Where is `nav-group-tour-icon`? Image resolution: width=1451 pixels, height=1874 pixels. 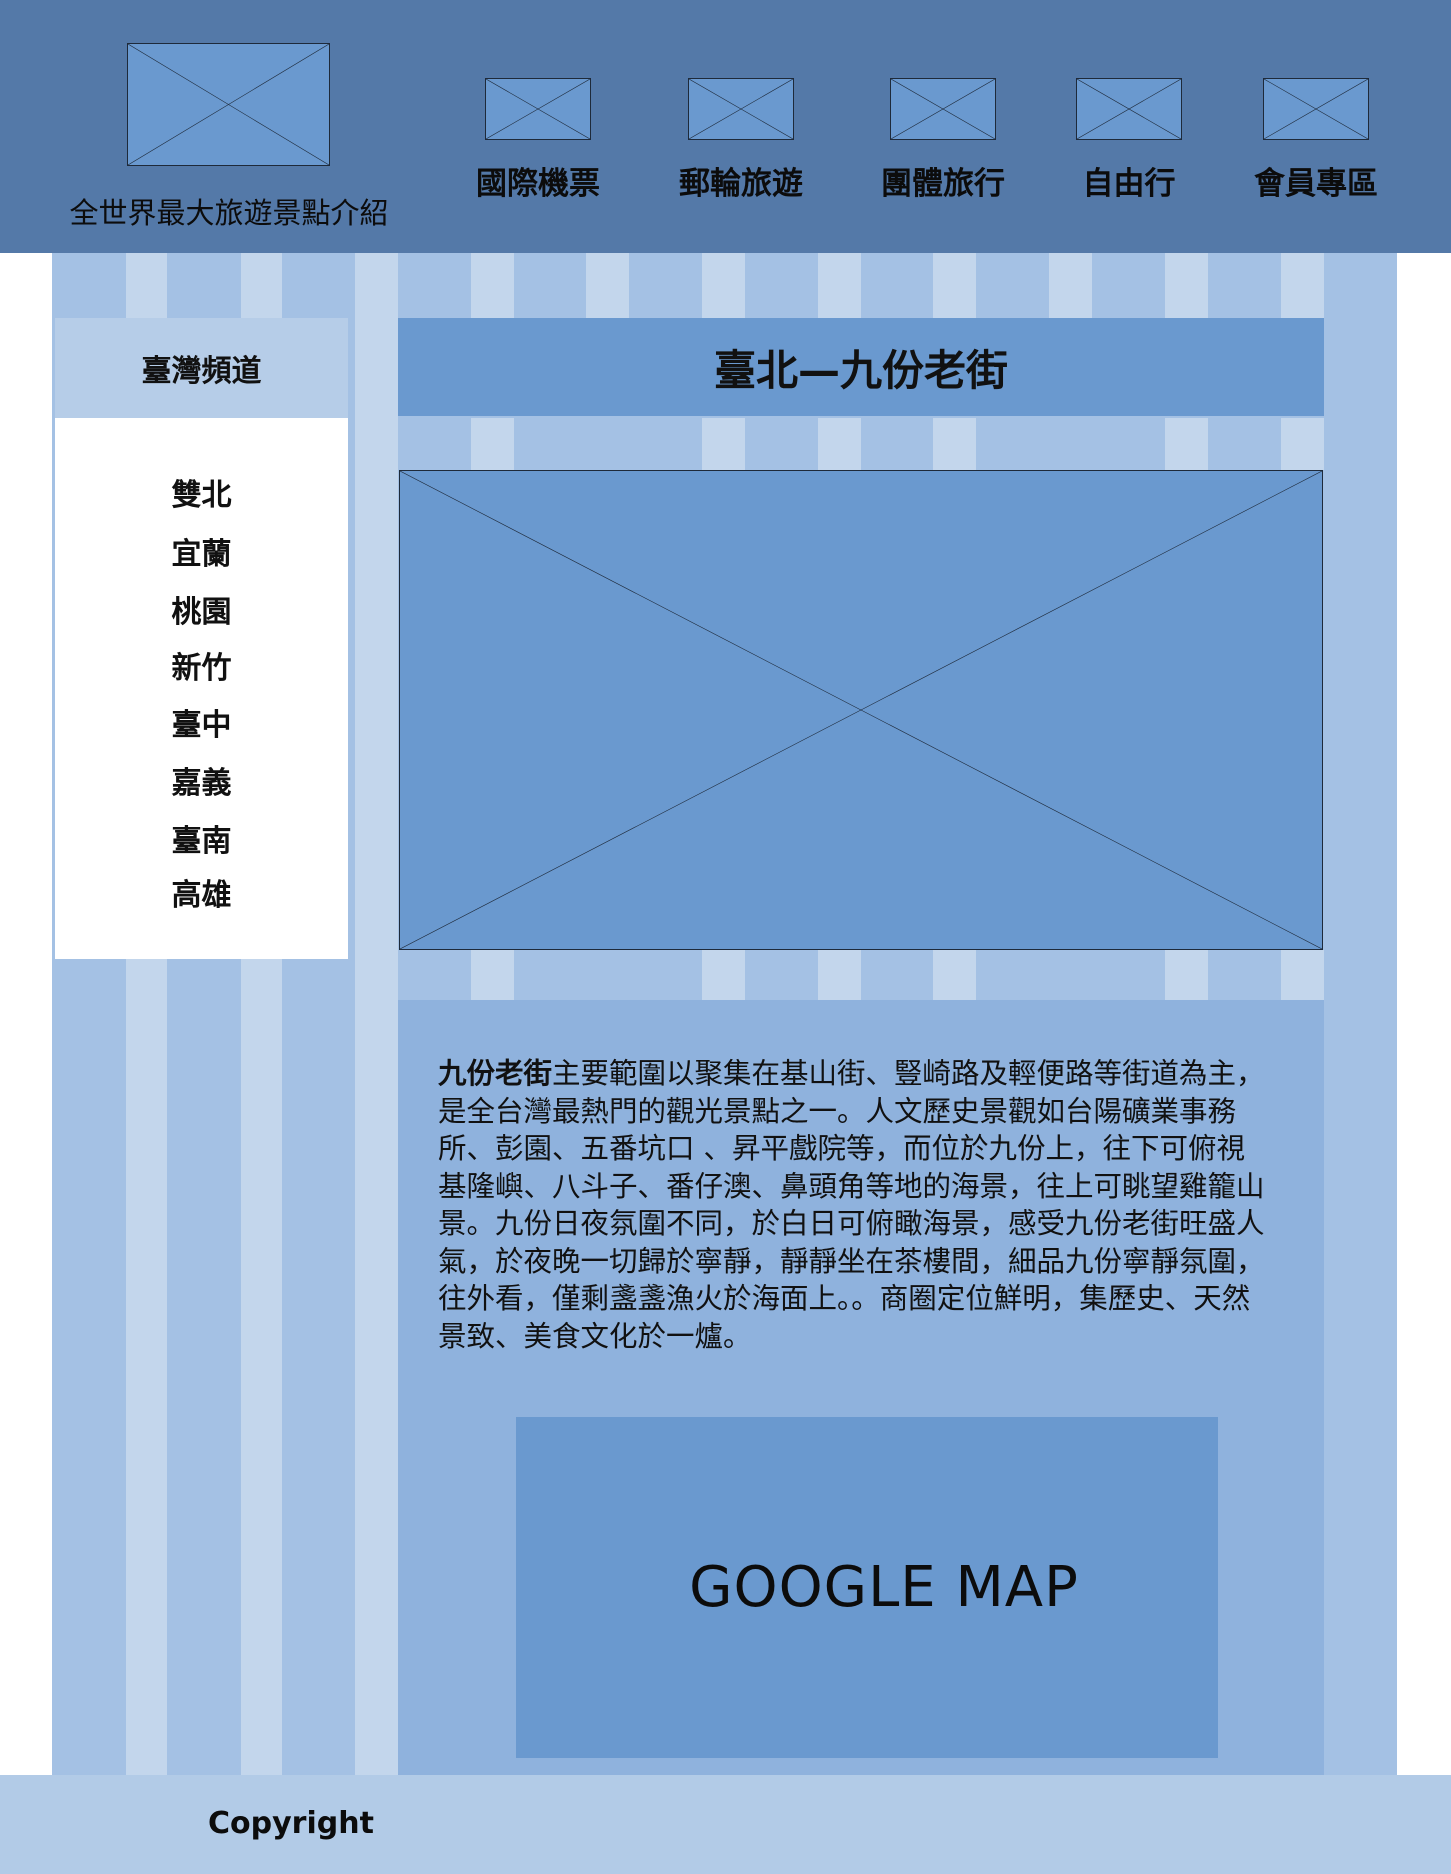
nav-group-tour-icon is located at coordinates (943, 109).